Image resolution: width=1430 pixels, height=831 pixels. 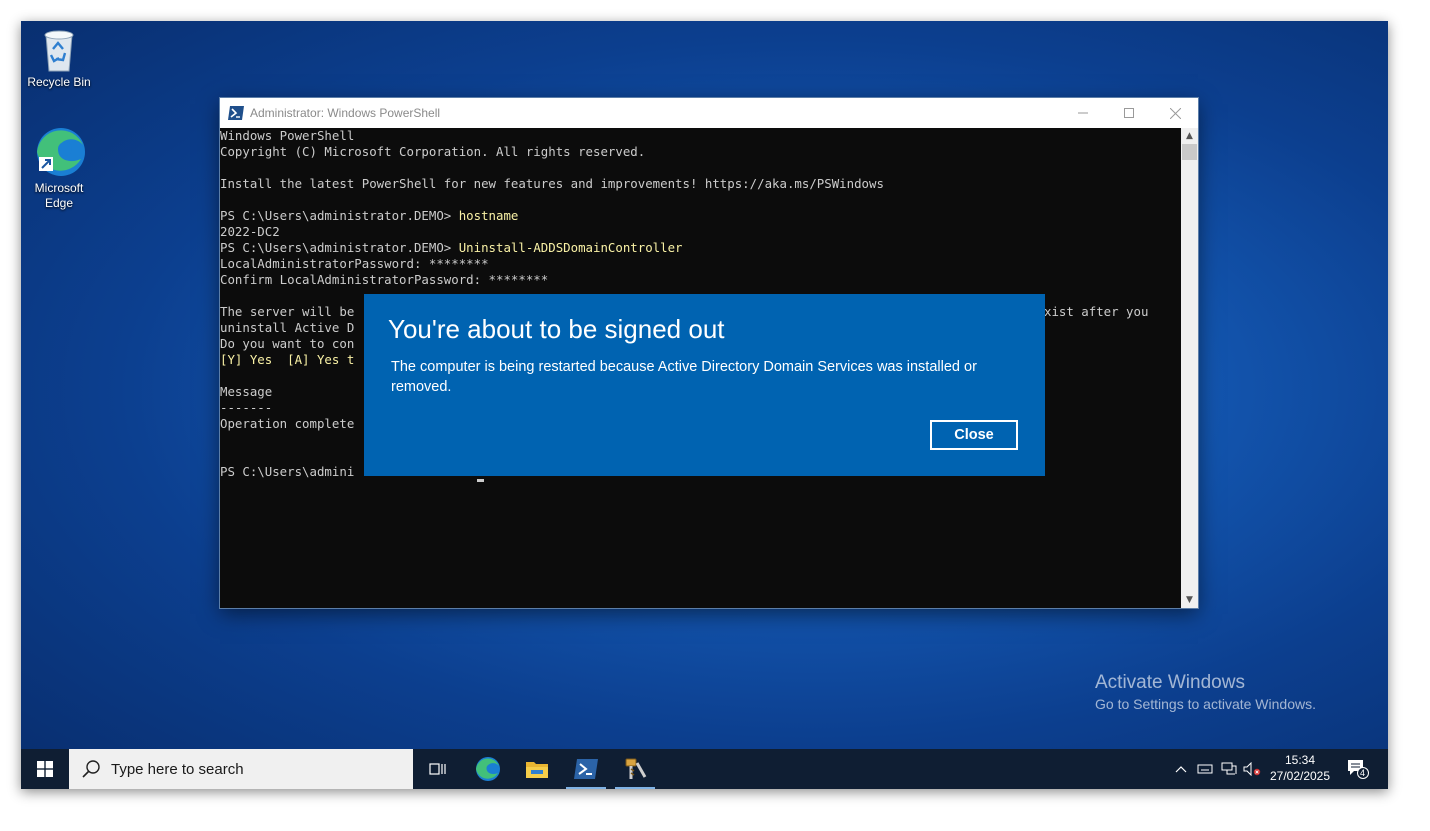 I want to click on edge-label-line1: Microsoft, so click(x=59, y=188).